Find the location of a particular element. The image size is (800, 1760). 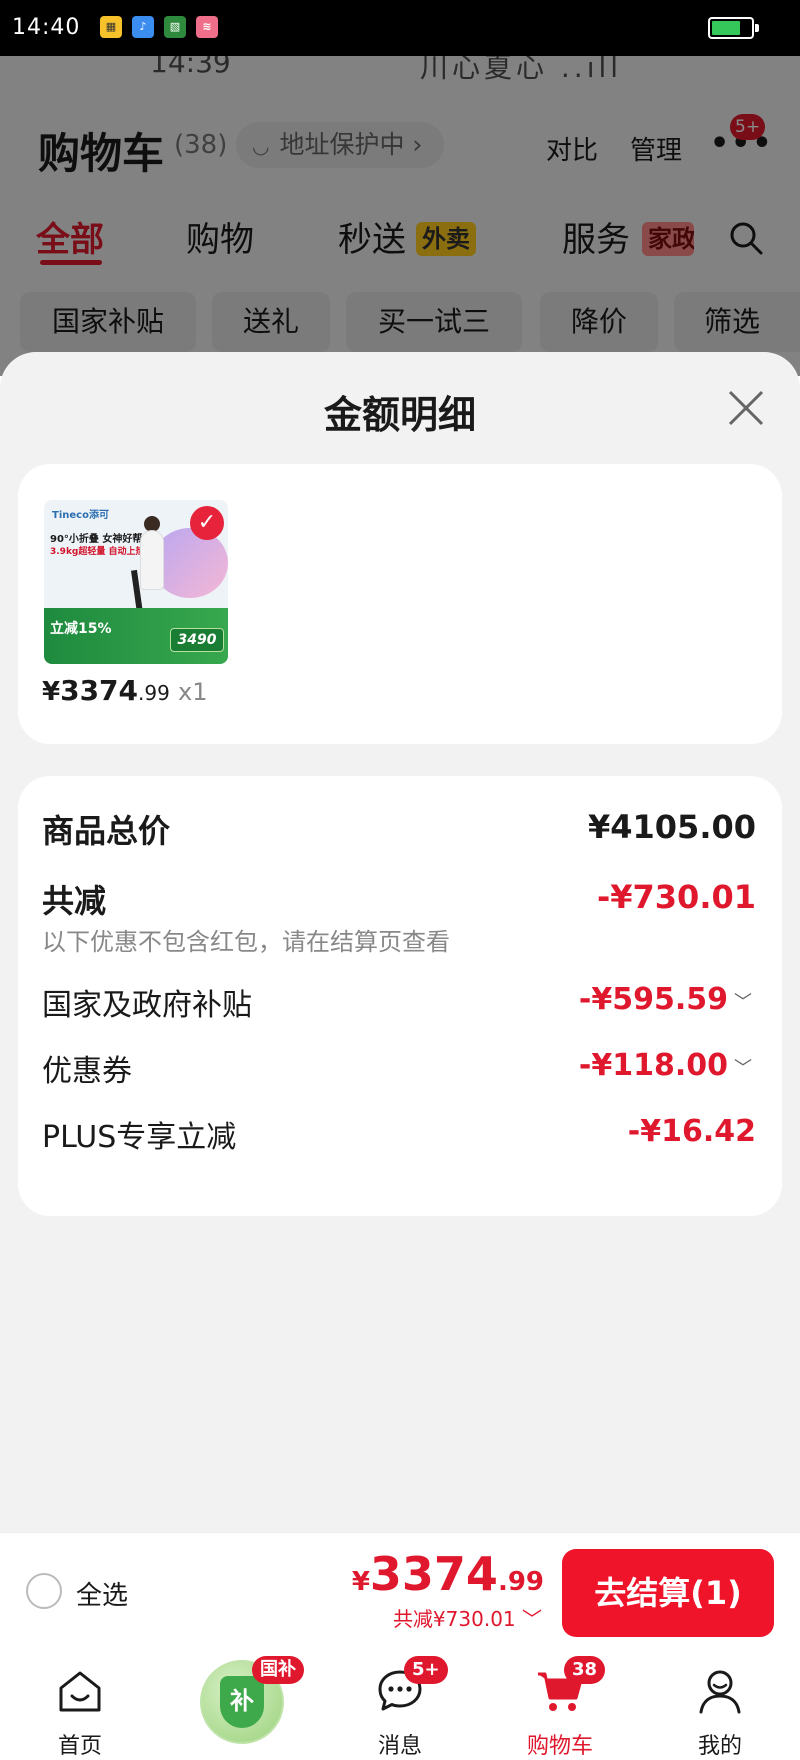

checkout-saving-toggle: 共减¥730.01 ﹀ is located at coordinates (467, 1617).